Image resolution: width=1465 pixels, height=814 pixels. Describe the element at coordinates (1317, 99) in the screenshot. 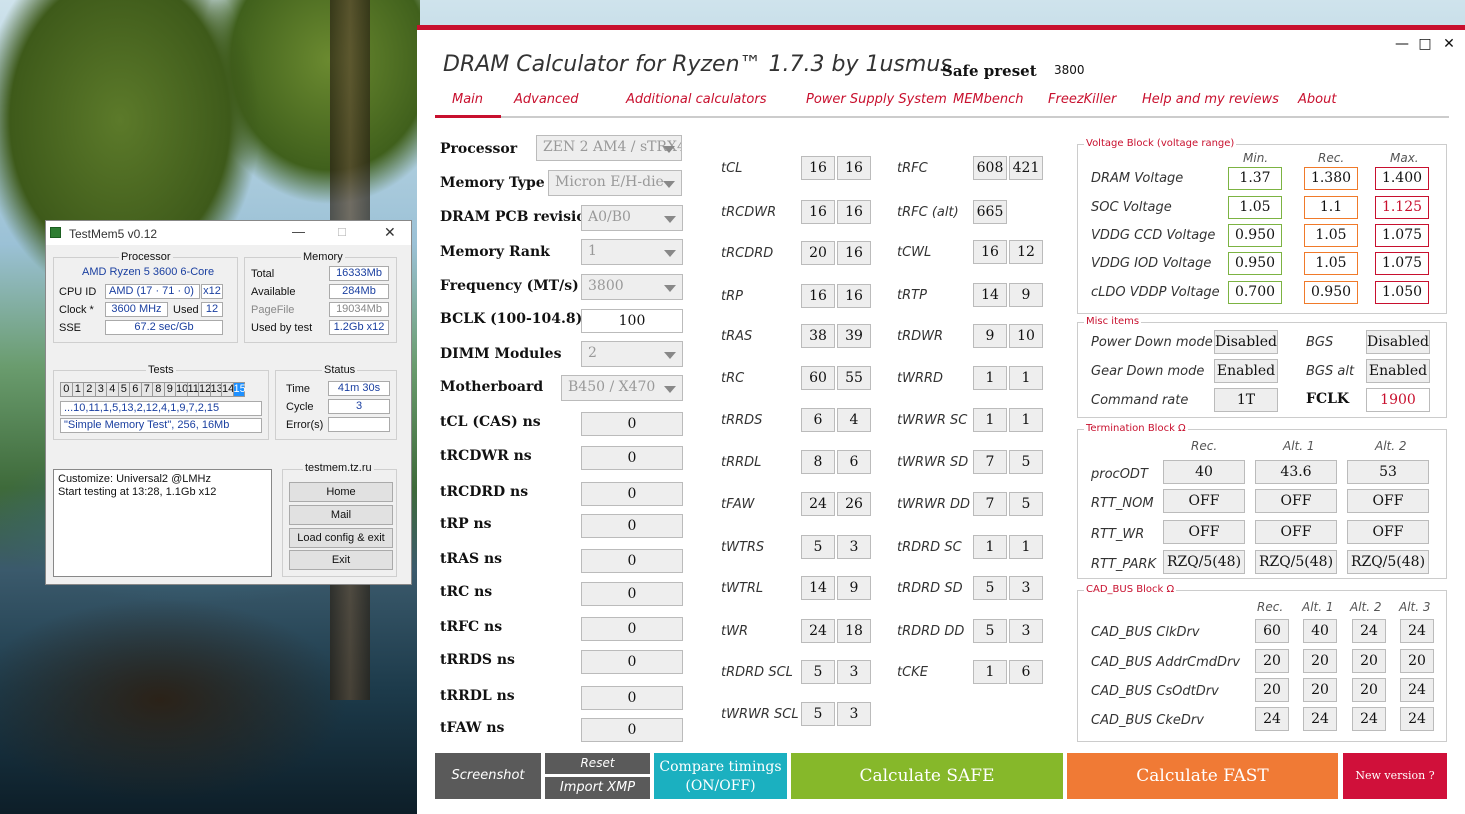

I see `tab-about: About` at that location.